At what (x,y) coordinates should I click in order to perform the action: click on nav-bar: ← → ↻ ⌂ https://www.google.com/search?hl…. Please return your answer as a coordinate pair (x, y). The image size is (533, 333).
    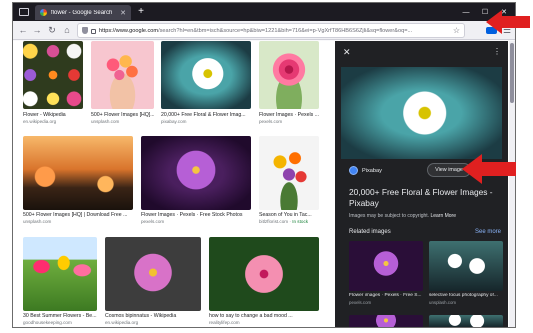
    Looking at the image, I should click on (264, 30).